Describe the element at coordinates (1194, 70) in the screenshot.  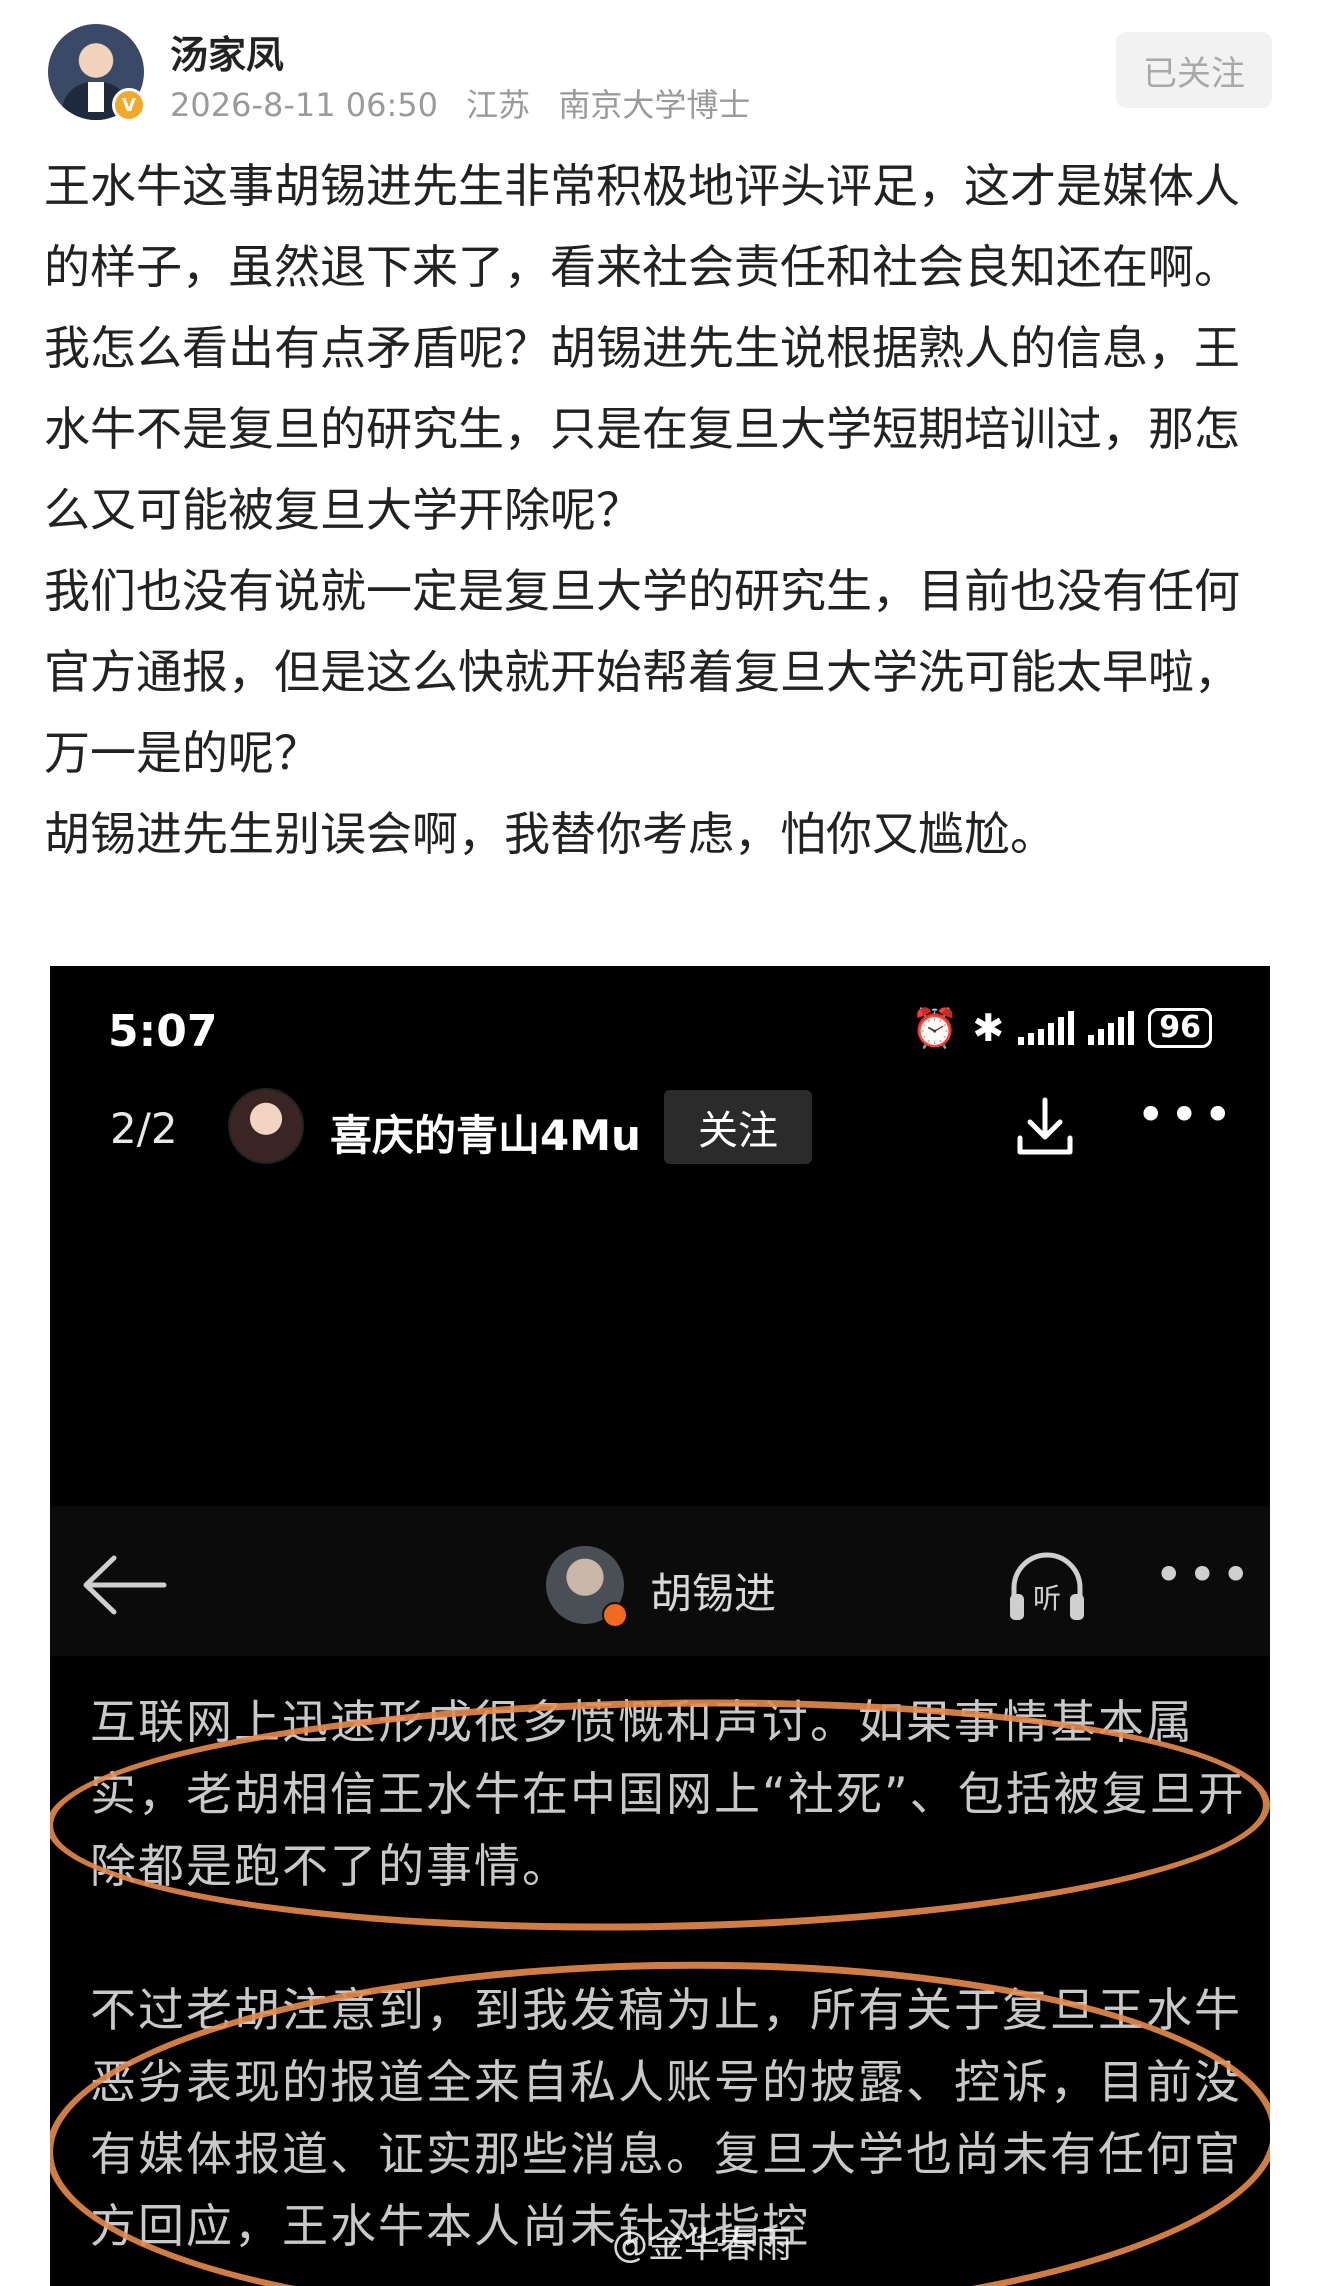
I see `following-button: 已关注` at that location.